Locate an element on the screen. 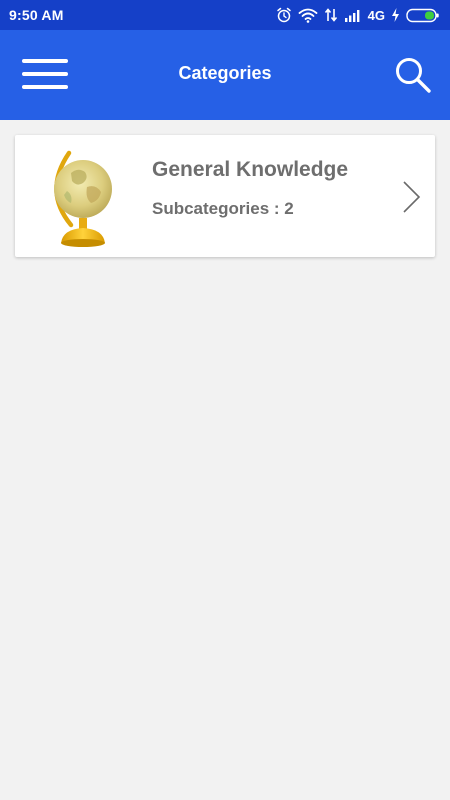 The height and width of the screenshot is (800, 450). charging-icon is located at coordinates (395, 15).